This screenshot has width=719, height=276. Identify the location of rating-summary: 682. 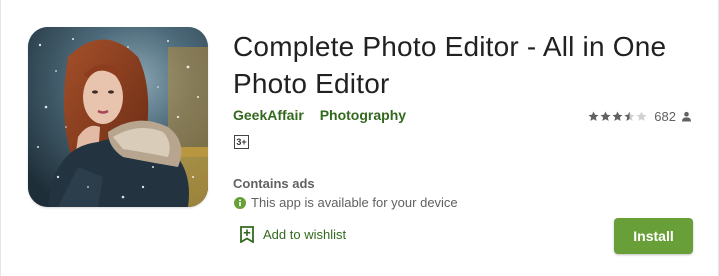
(640, 116).